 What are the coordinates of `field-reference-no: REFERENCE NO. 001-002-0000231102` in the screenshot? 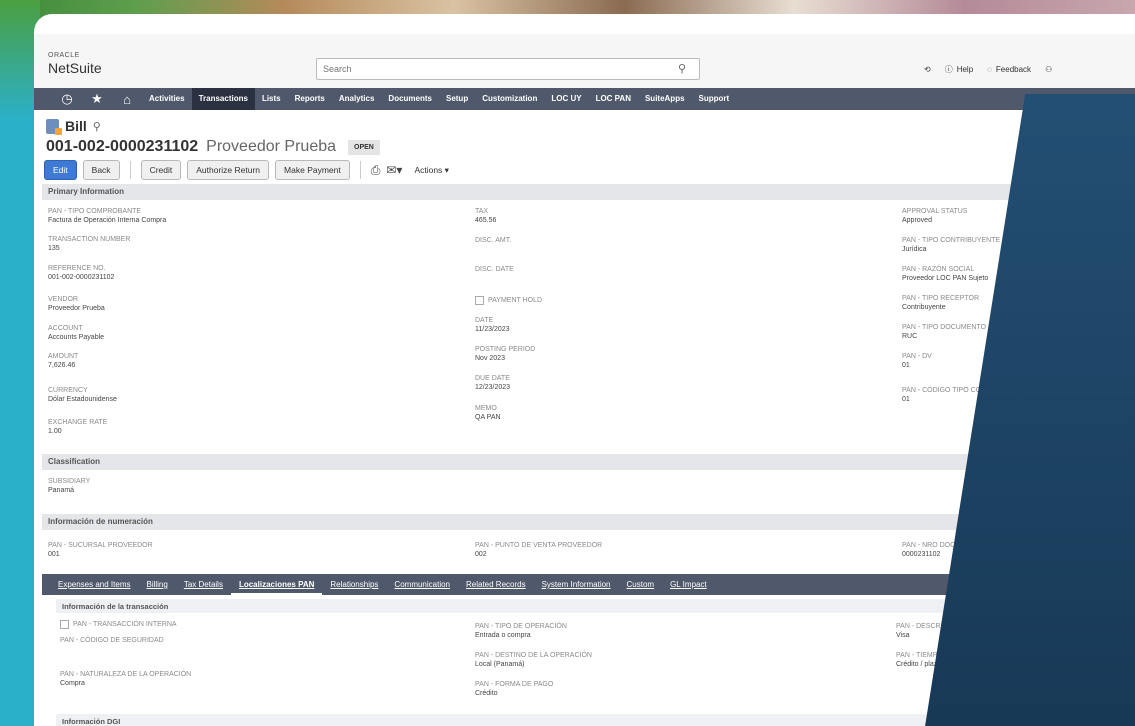 It's located at (81, 273).